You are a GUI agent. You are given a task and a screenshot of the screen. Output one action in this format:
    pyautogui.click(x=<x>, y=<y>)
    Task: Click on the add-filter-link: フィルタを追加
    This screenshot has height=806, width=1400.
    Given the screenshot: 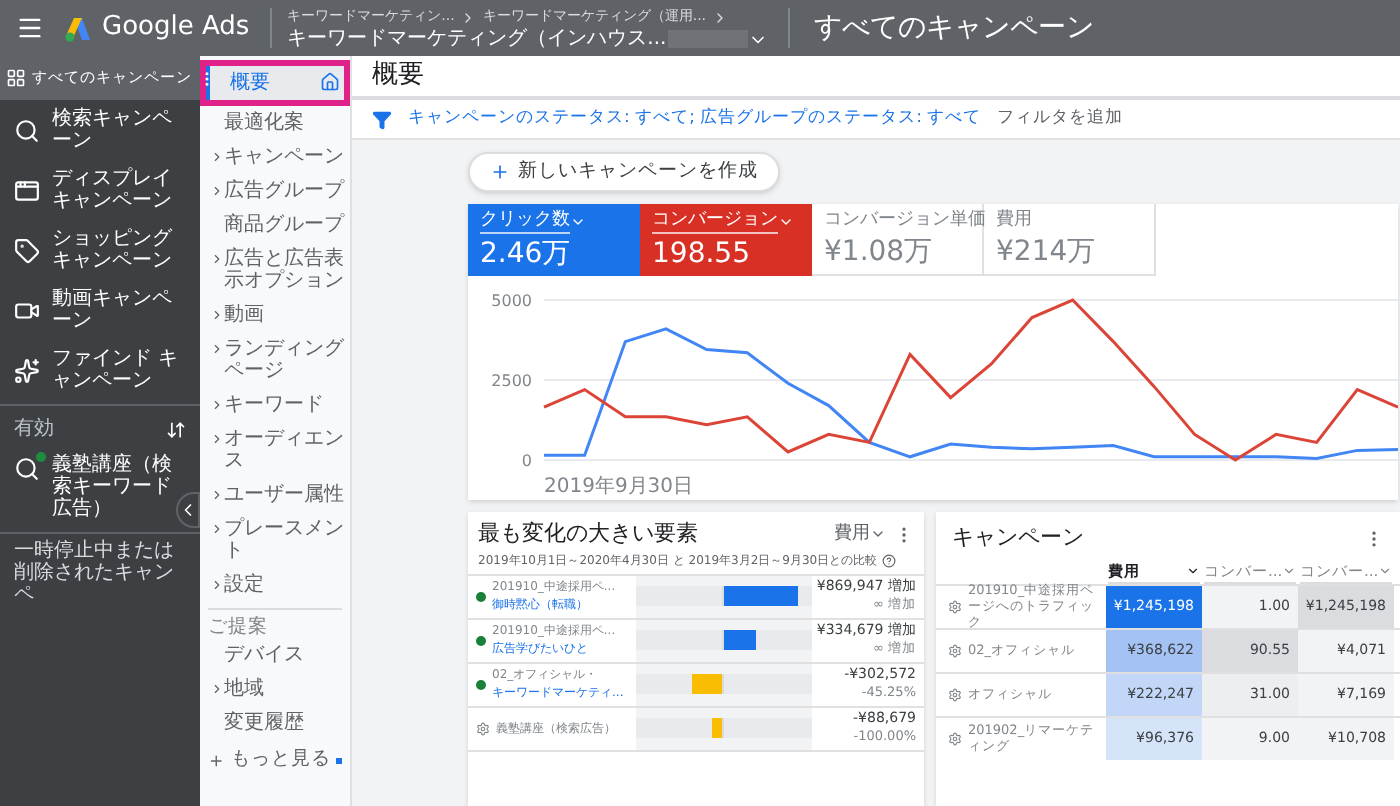 What is the action you would take?
    pyautogui.click(x=1060, y=119)
    